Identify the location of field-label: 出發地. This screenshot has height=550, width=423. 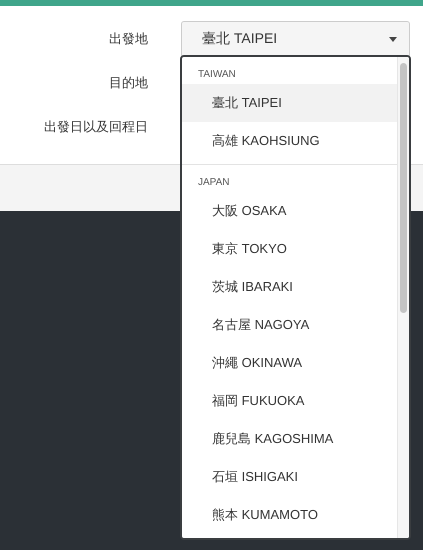
(128, 39).